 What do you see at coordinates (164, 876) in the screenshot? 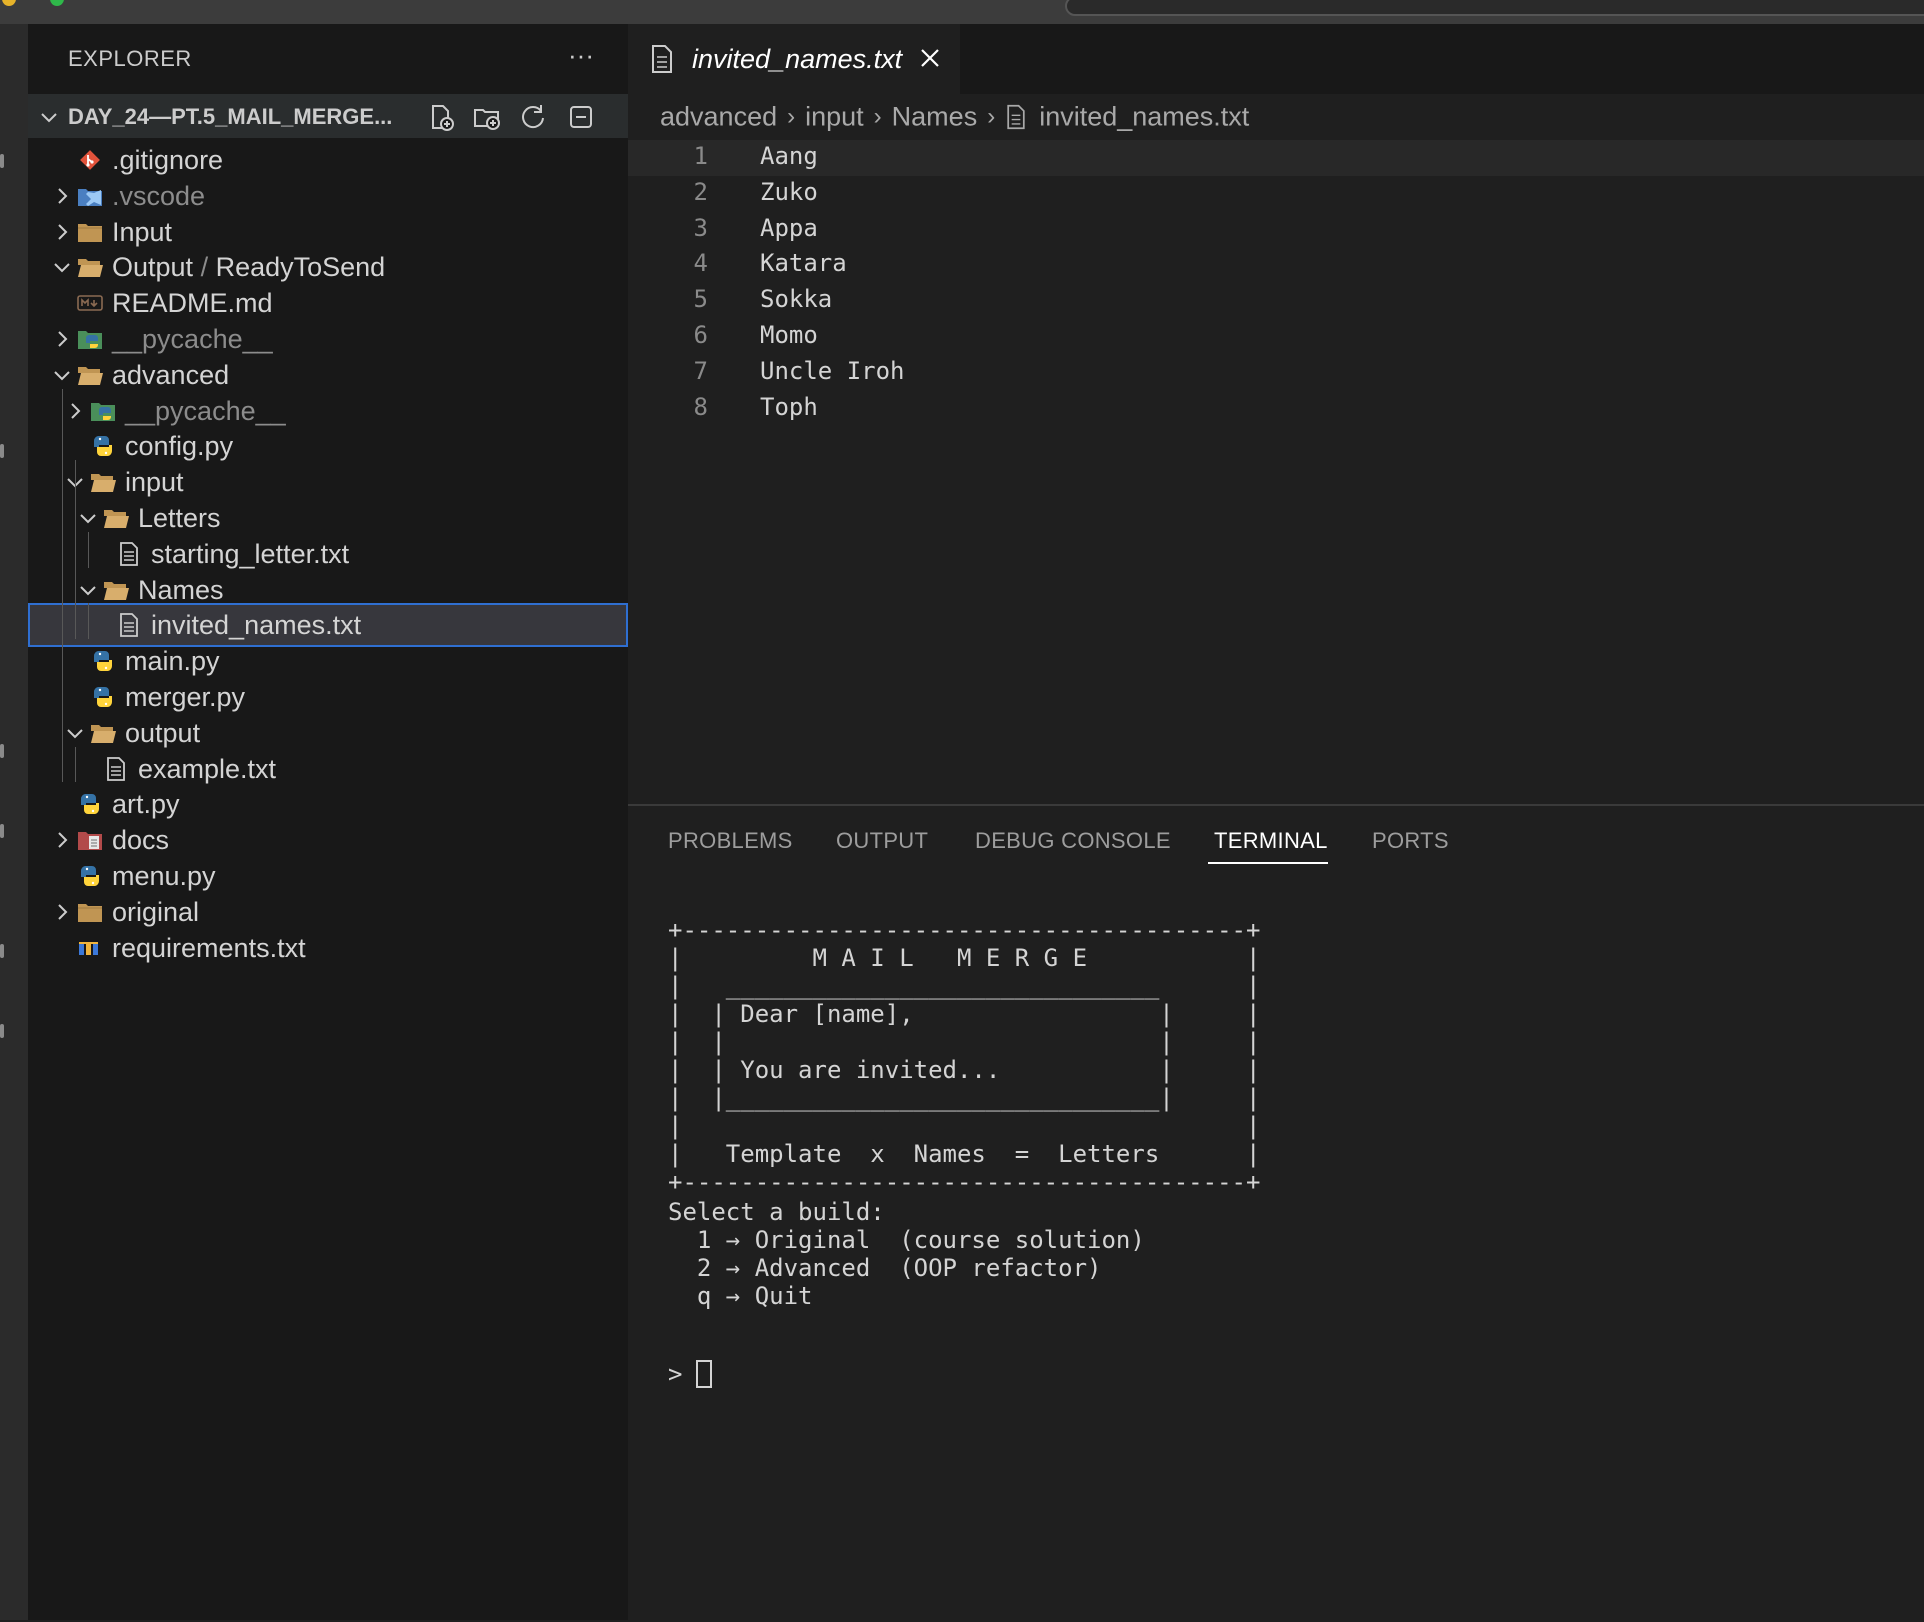
I see `tree-item-label: menu.py` at bounding box center [164, 876].